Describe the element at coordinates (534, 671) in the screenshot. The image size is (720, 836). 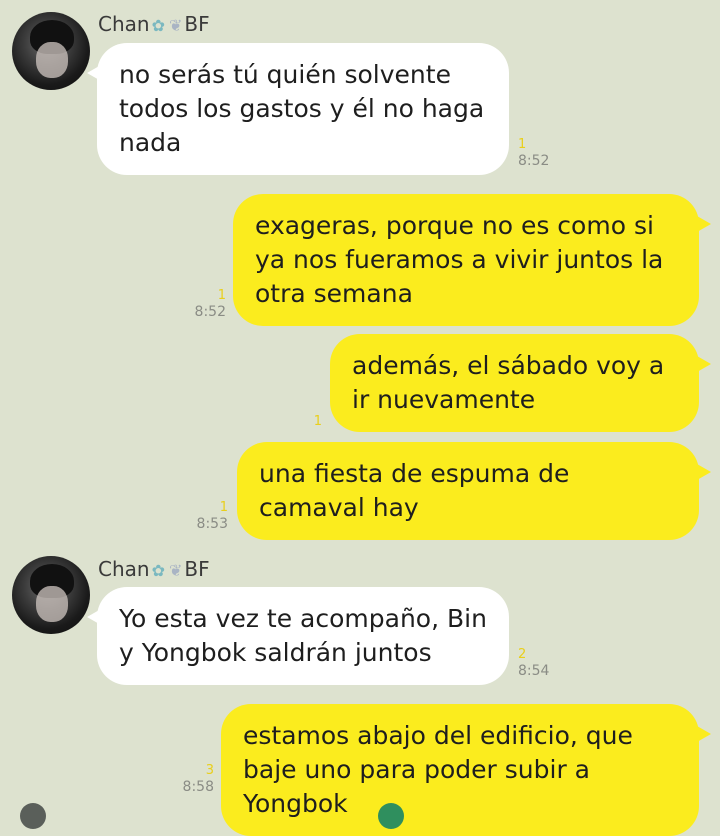
I see `message-time: 8:54` at that location.